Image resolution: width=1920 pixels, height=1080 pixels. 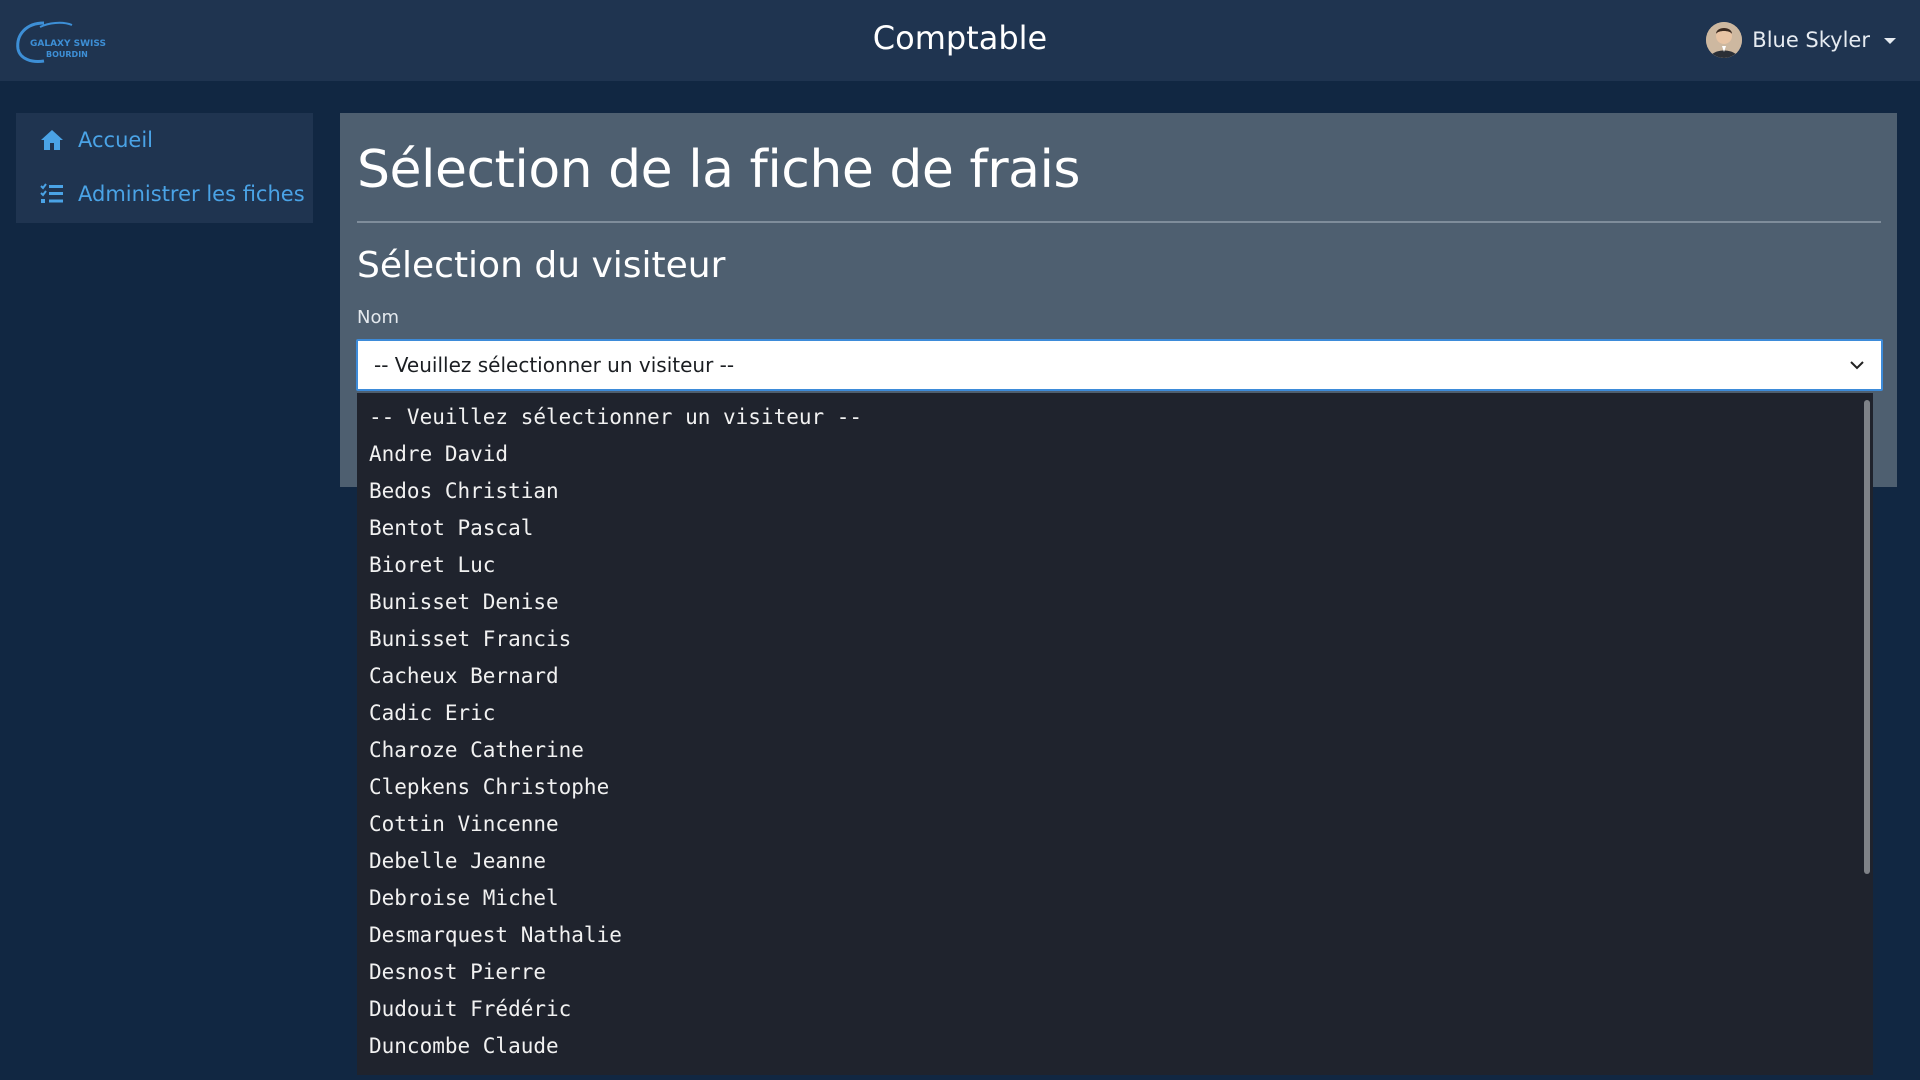 I want to click on dropdown-option: Debelle Jeanne, so click(x=1115, y=861).